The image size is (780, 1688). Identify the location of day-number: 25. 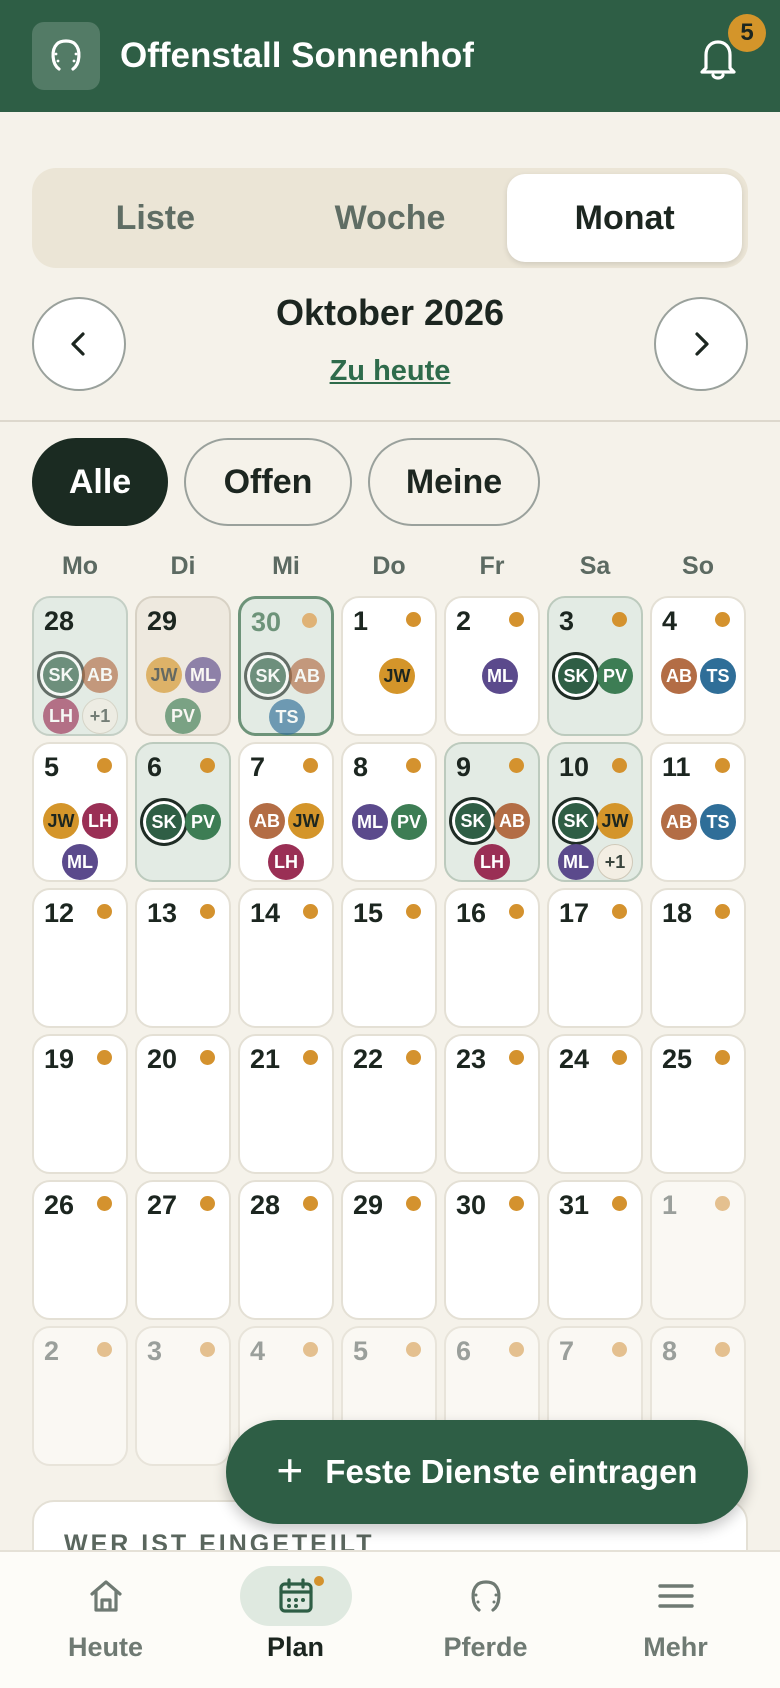
(677, 1059).